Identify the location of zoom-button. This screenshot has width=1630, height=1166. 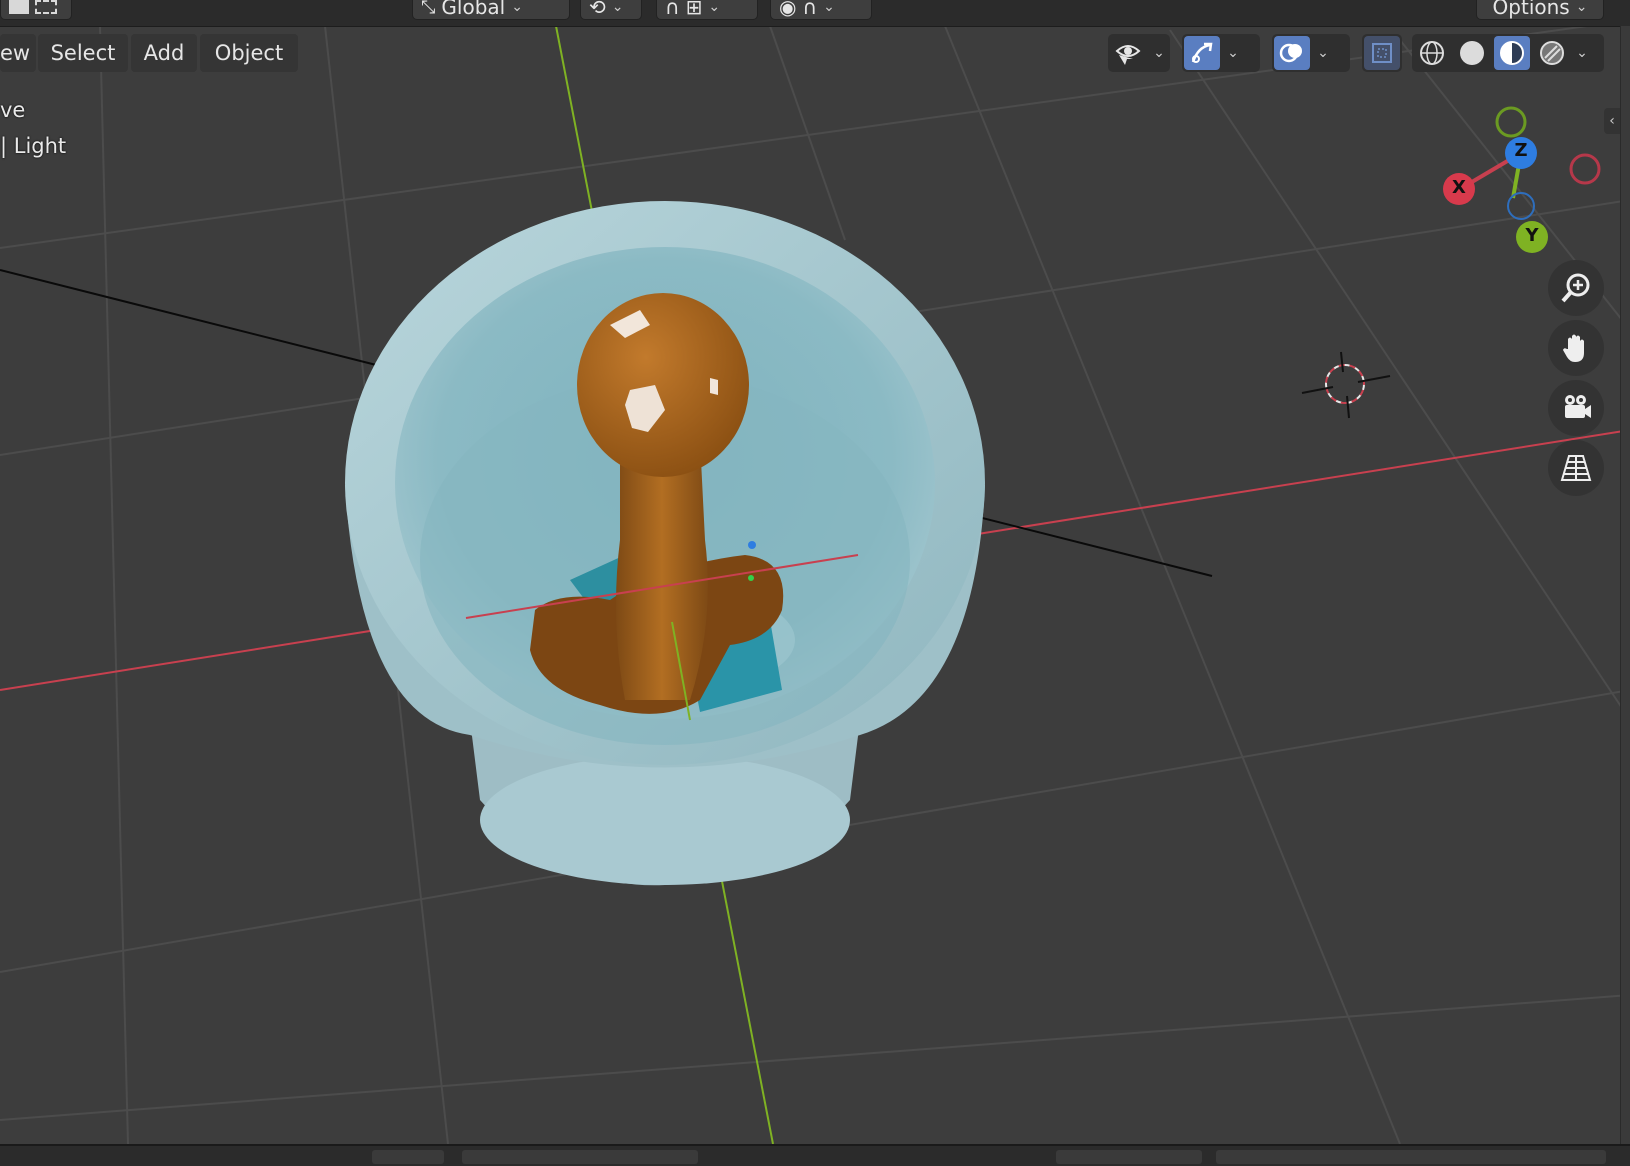
(1576, 288).